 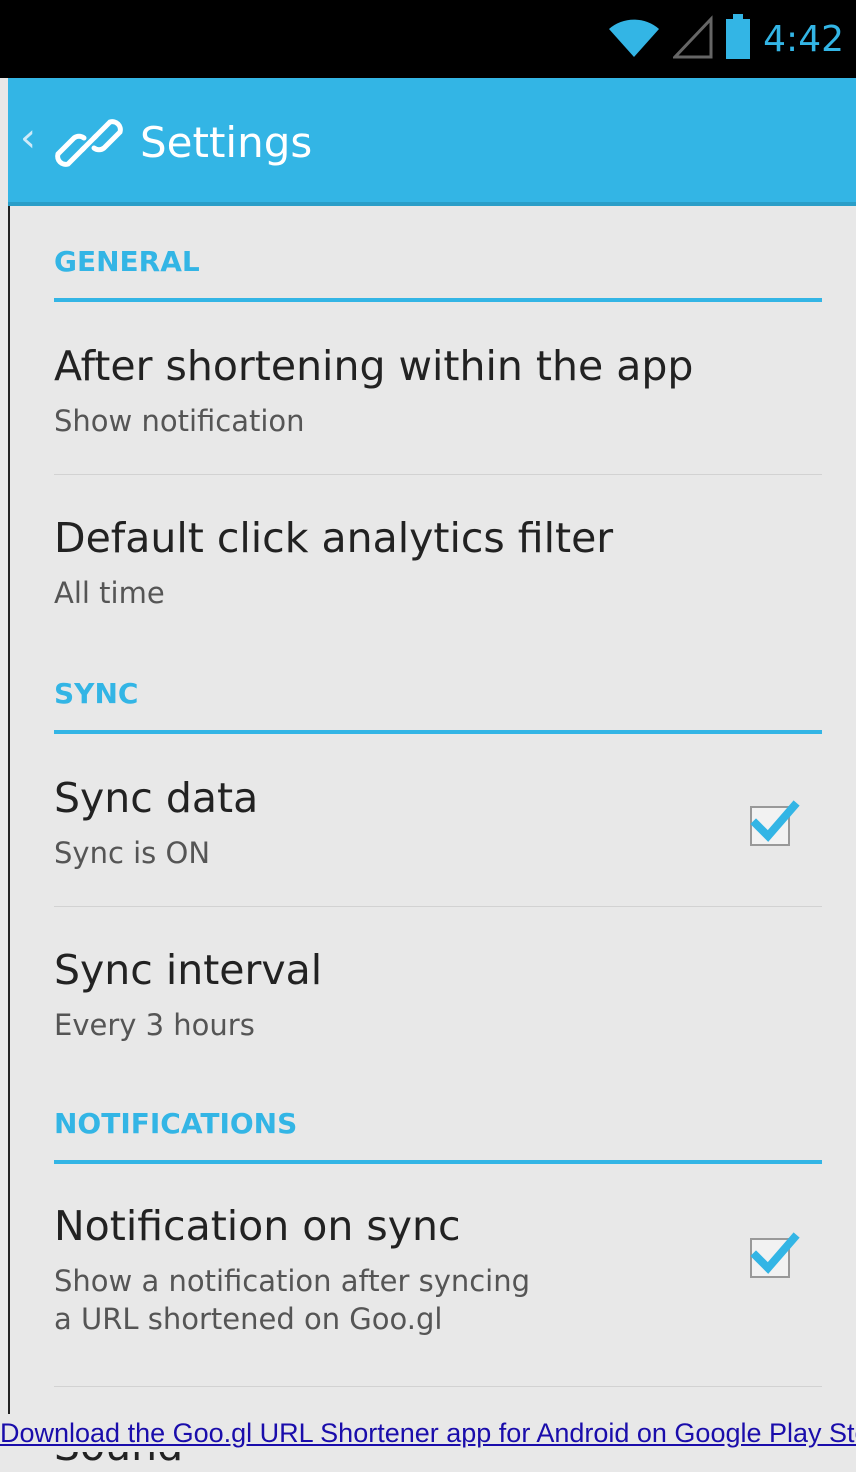 What do you see at coordinates (28, 138) in the screenshot?
I see `chevron-left-icon: ‹` at bounding box center [28, 138].